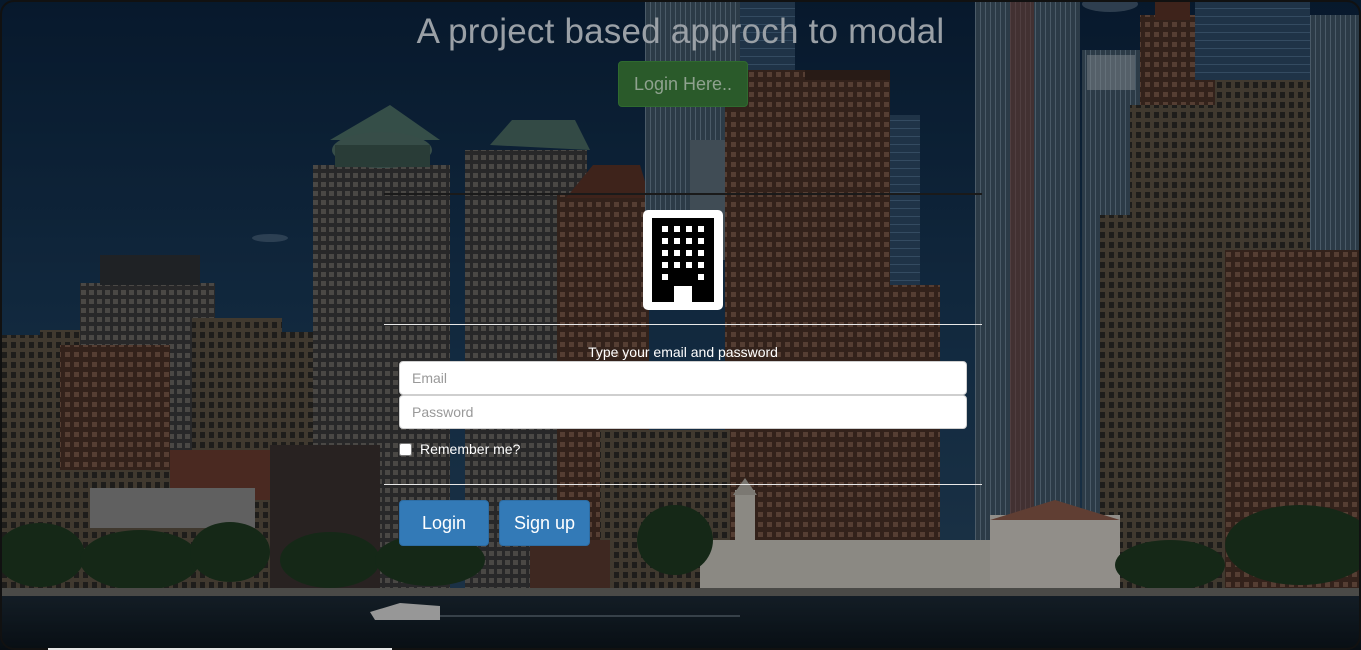  I want to click on page-title: A project based approch to modal, so click(680, 31).